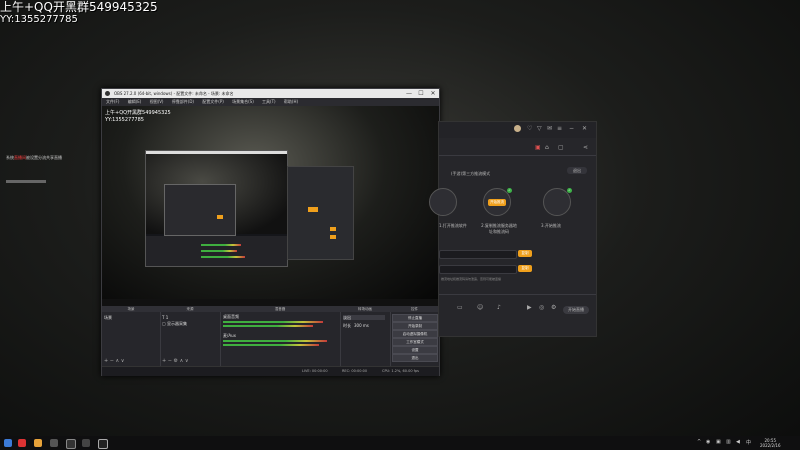 The width and height of the screenshot is (800, 450). What do you see at coordinates (728, 442) in the screenshot?
I see `network-icon: ▥` at bounding box center [728, 442].